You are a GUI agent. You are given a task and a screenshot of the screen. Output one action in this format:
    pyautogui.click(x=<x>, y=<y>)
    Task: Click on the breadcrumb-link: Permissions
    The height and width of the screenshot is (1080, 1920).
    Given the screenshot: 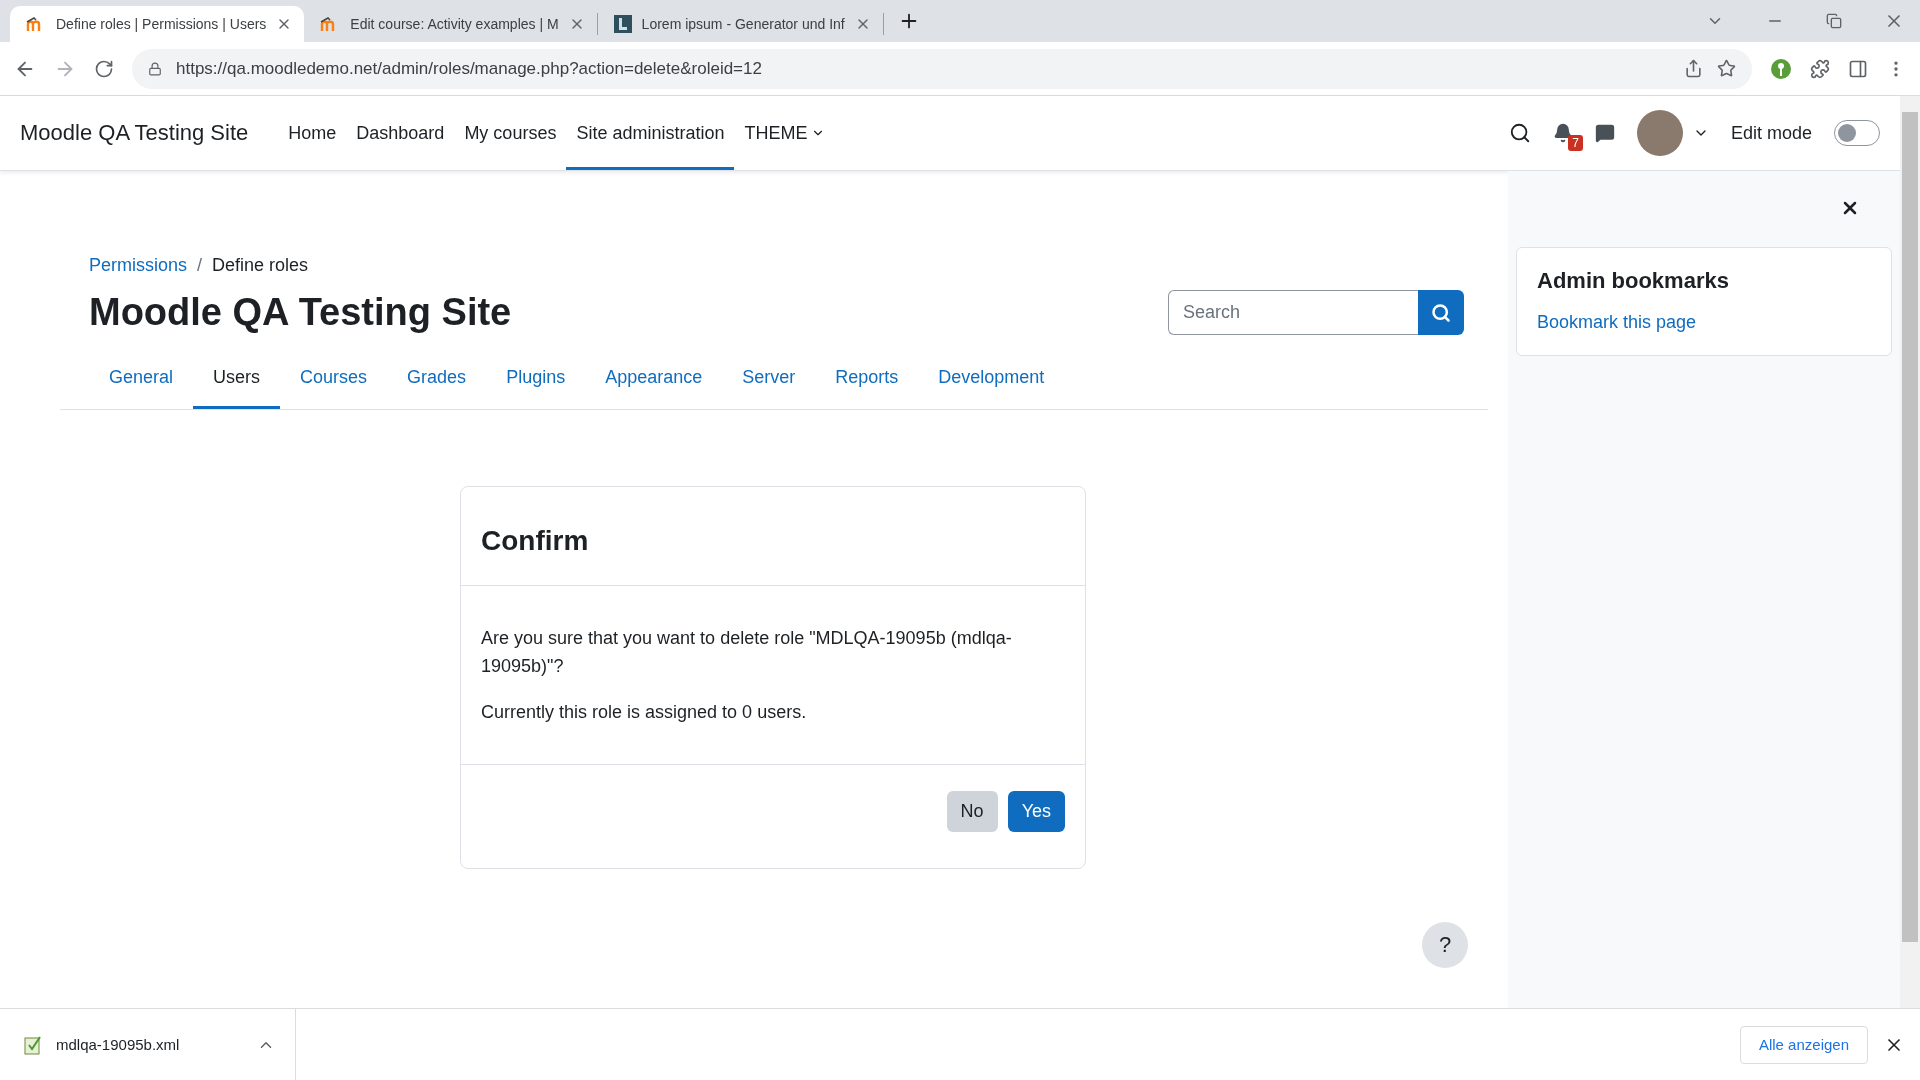 What is the action you would take?
    pyautogui.click(x=138, y=265)
    